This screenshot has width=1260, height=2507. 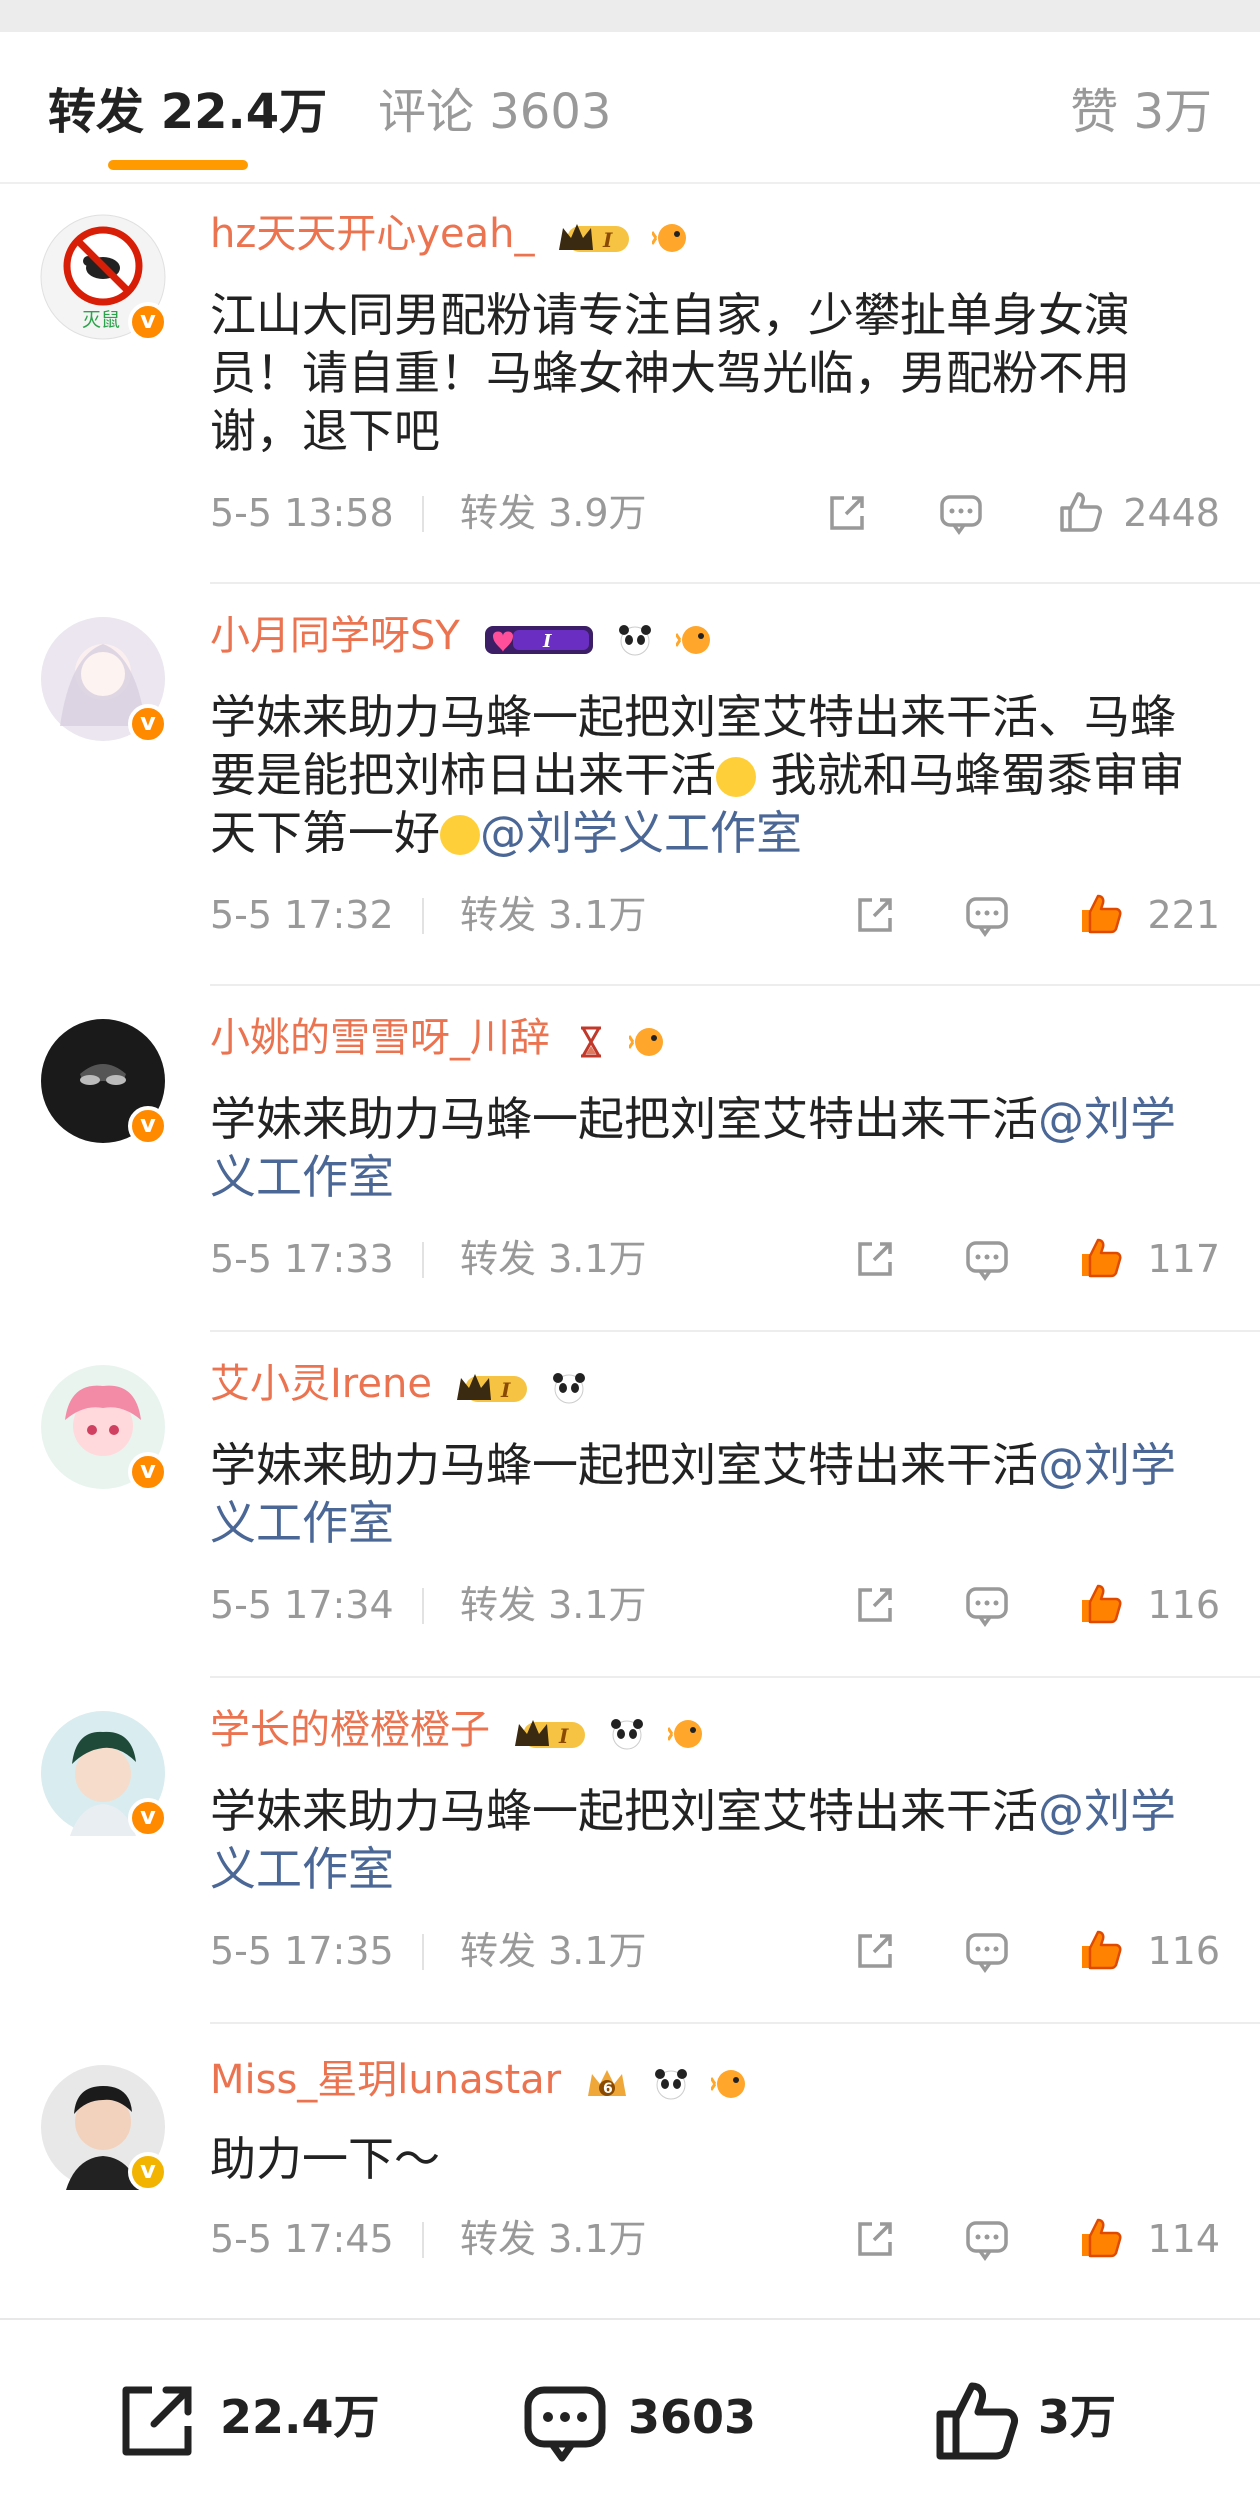 What do you see at coordinates (715, 513) in the screenshot?
I see `meta-row: 5-5 13:58 转发 3.9万 2448` at bounding box center [715, 513].